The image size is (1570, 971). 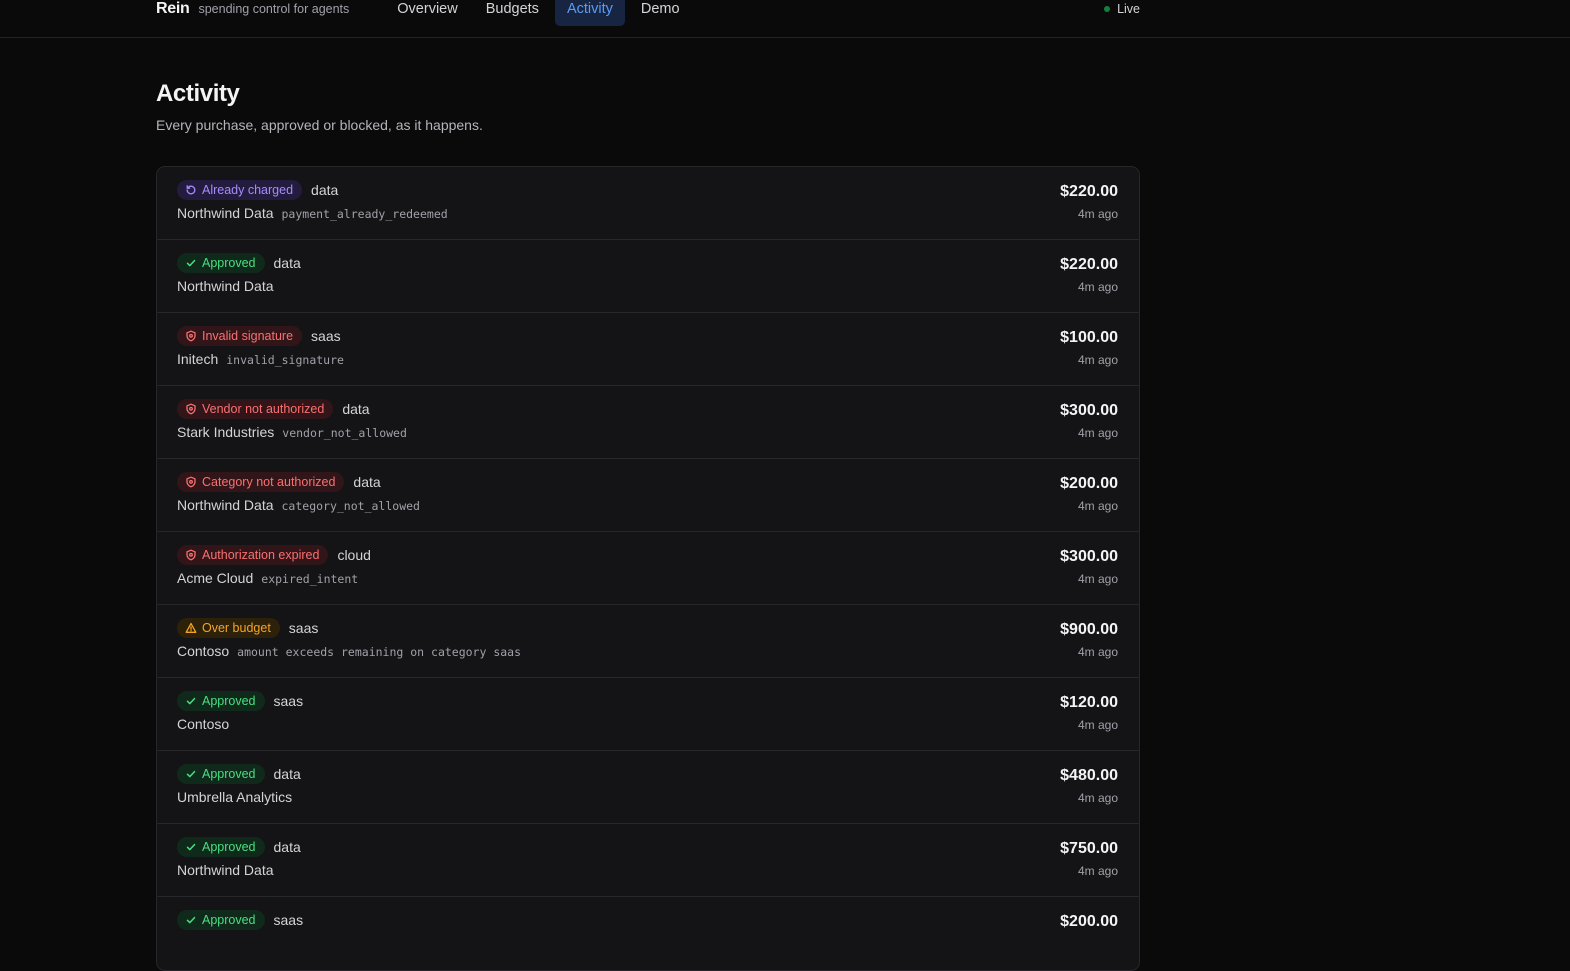 I want to click on activity-row: Approved data Northwind Data $750.00 4m ago, so click(x=648, y=860).